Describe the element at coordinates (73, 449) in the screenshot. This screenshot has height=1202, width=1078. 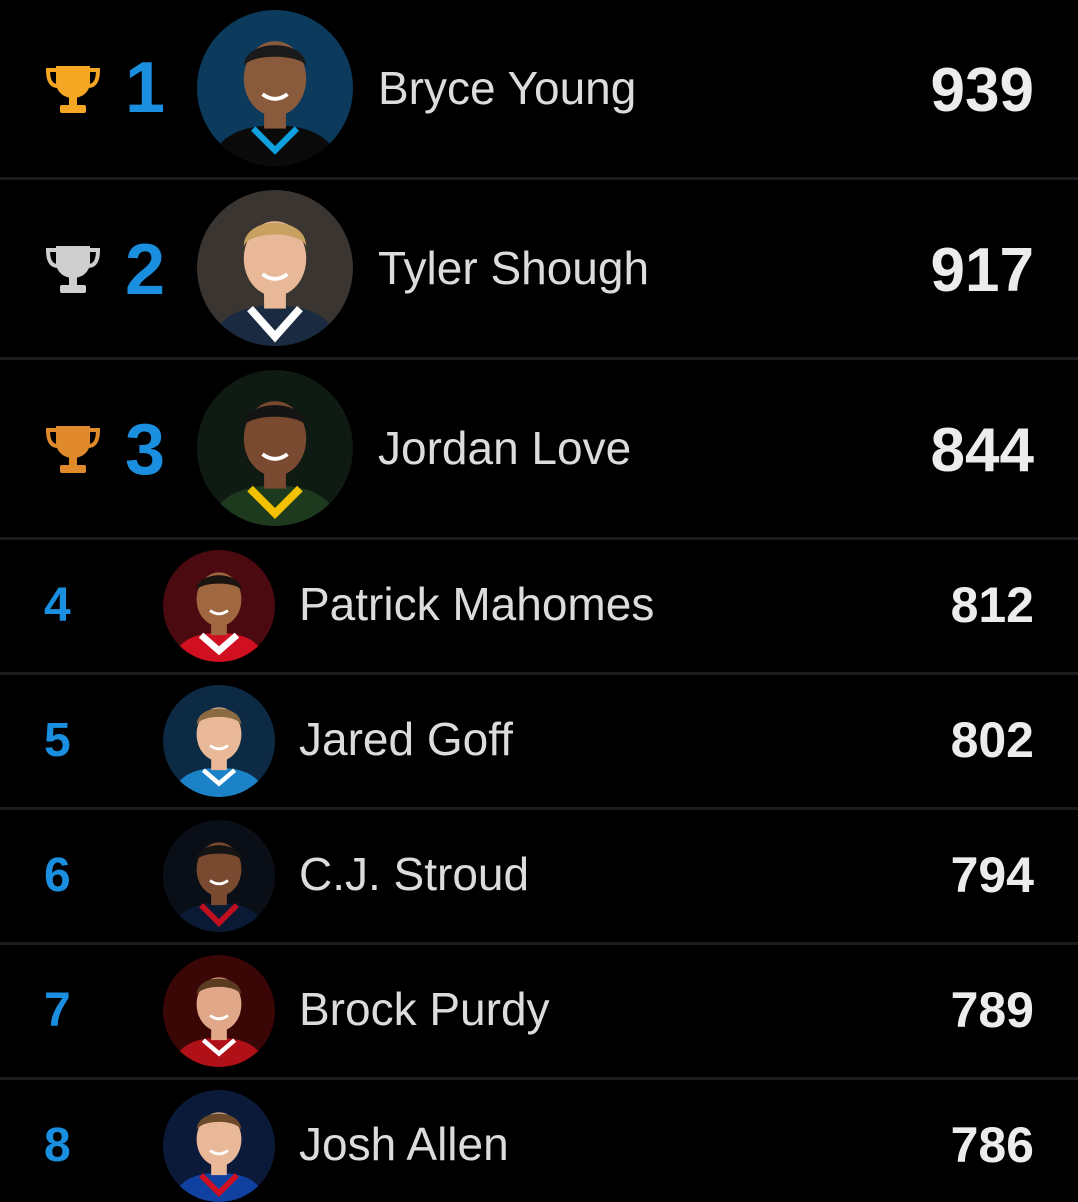
I see `bronze-trophy-icon` at that location.